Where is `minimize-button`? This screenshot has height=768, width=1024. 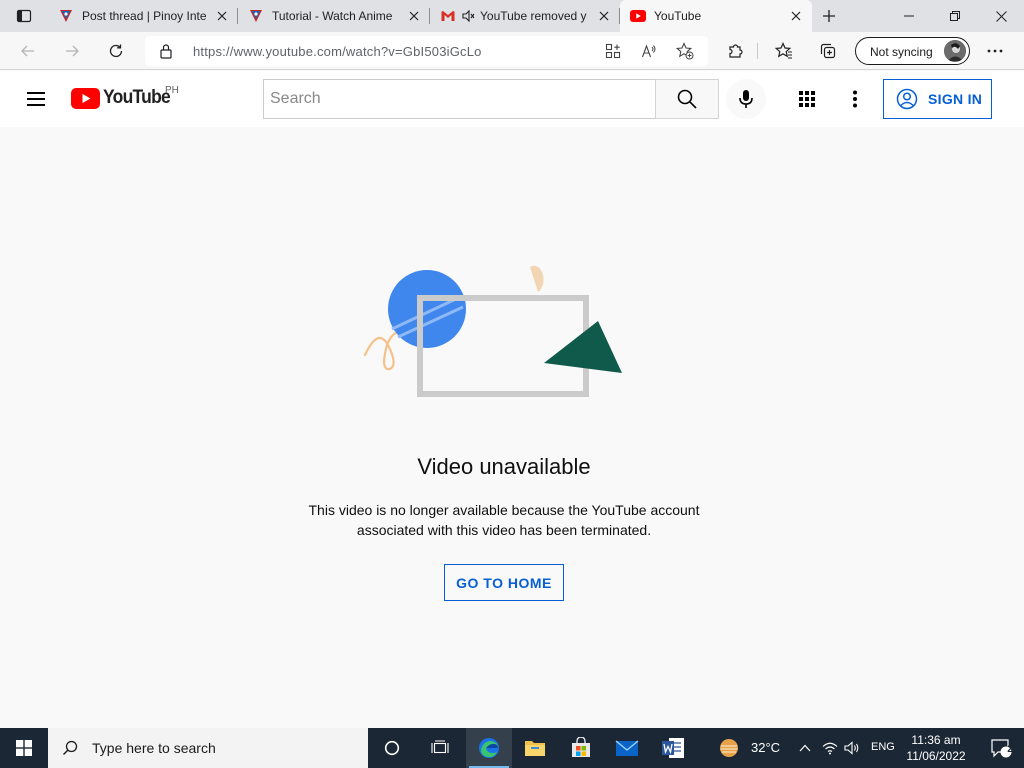 minimize-button is located at coordinates (909, 16).